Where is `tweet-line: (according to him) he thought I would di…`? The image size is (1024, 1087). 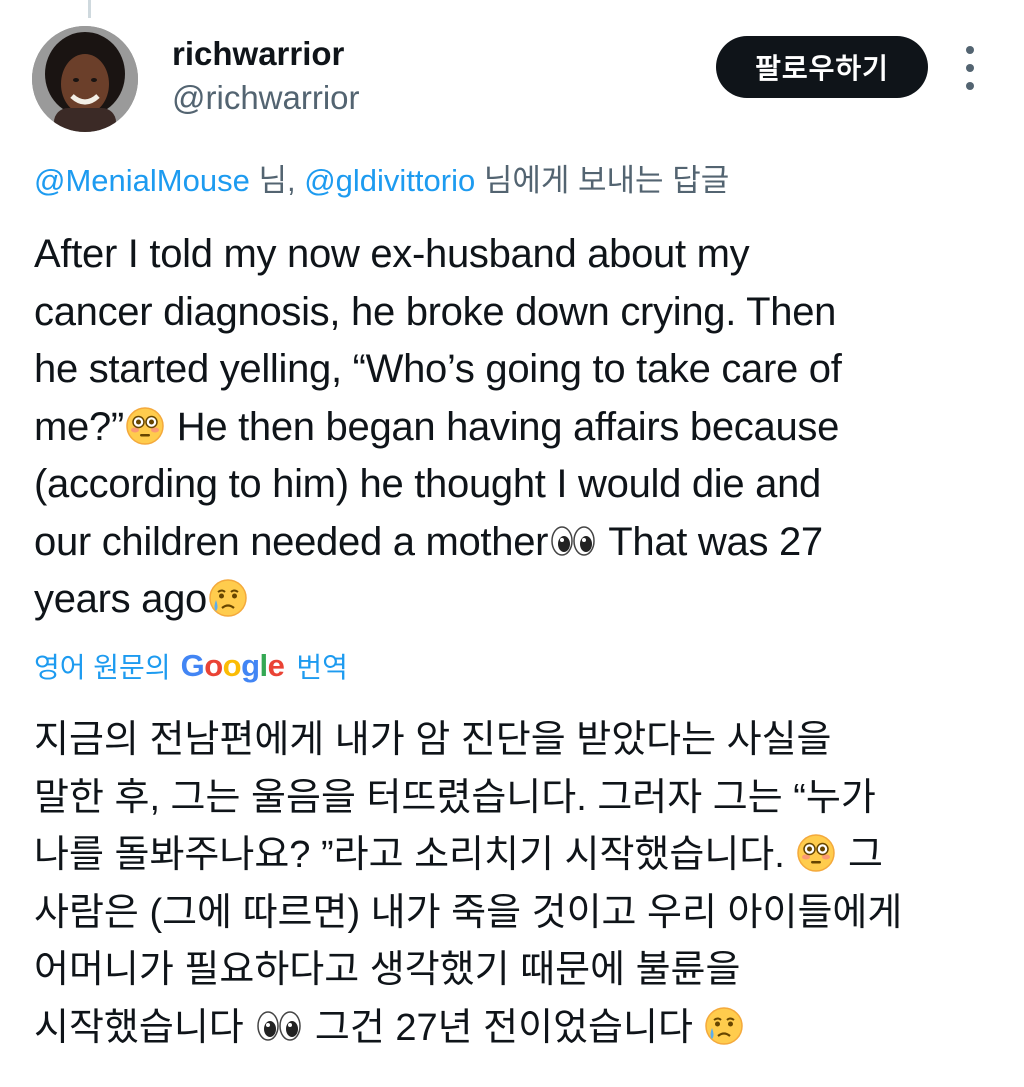
tweet-line: (according to him) he thought I would di… is located at coordinates (427, 484).